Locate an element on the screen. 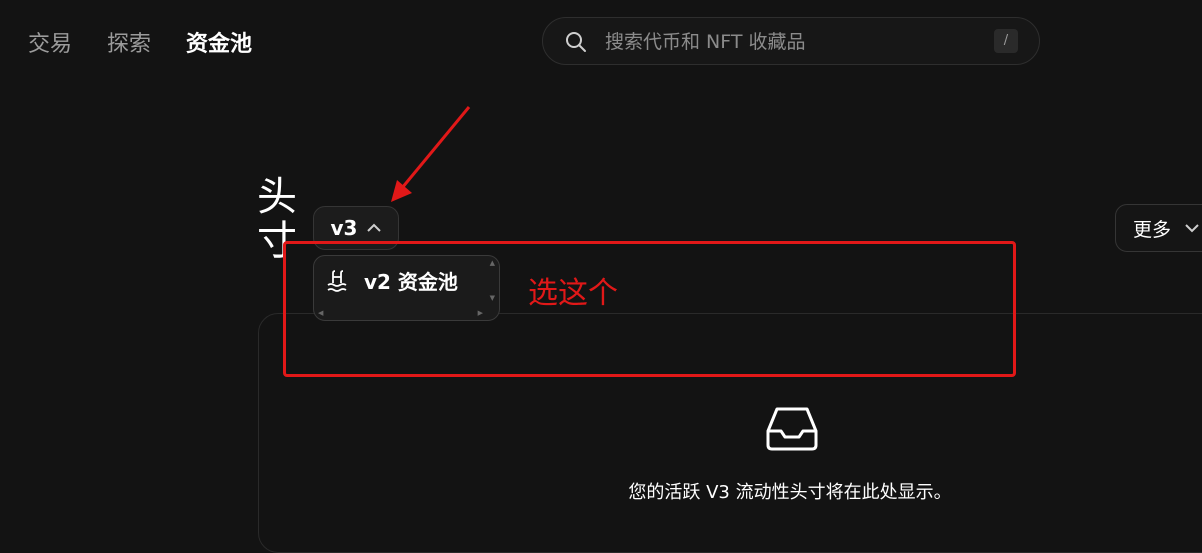 This screenshot has height=553, width=1202. annotation-arrow-icon is located at coordinates (431, 154).